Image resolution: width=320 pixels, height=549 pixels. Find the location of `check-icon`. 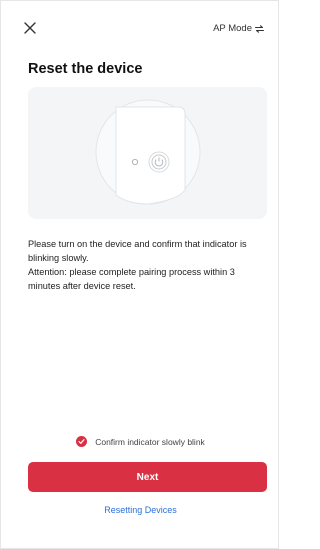

check-icon is located at coordinates (81, 441).